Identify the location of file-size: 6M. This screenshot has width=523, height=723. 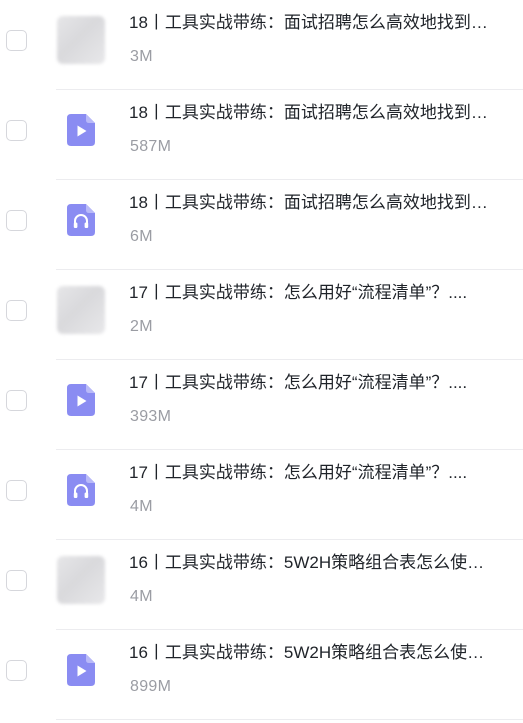
(141, 236).